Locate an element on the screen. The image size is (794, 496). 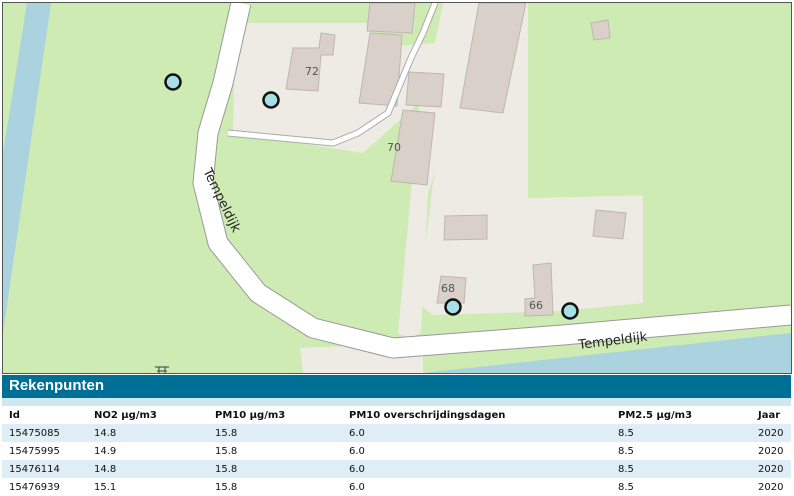
column-header-jaar: Jaar is located at coordinates (771, 415).